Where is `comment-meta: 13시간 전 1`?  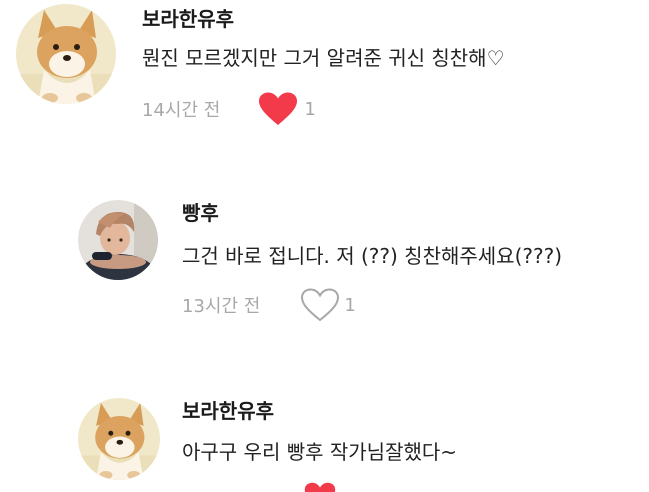
comment-meta: 13시간 전 1 is located at coordinates (269, 305).